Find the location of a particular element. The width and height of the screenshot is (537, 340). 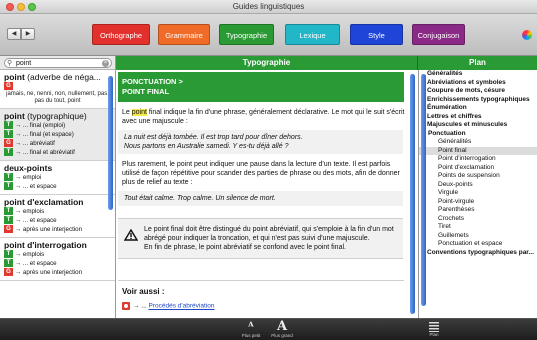

entry-link: T → ... final et abréviatif is located at coordinates (57, 152).